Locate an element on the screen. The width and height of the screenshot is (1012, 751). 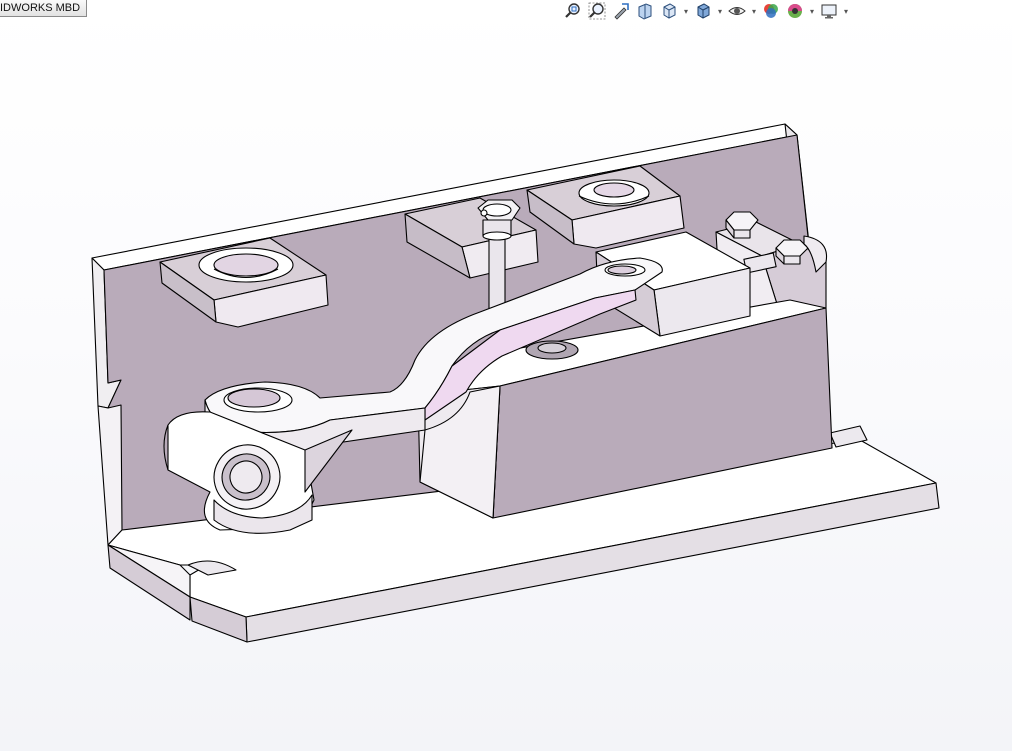
view-orientation-dropdown: ▾ is located at coordinates (686, 11).